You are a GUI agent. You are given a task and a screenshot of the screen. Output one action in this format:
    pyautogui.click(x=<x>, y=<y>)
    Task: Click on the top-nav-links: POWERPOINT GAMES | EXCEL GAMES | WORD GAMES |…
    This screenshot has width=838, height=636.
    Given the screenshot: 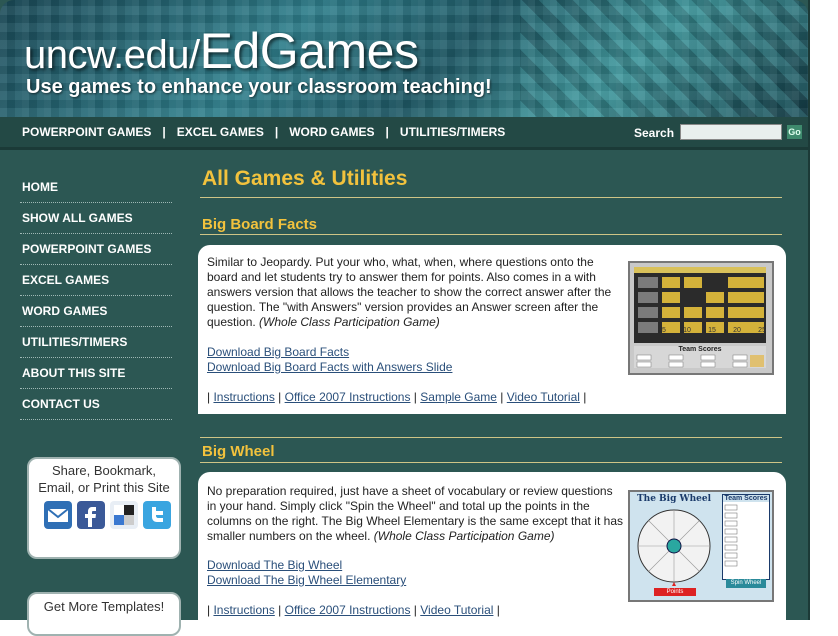 What is the action you would take?
    pyautogui.click(x=263, y=132)
    